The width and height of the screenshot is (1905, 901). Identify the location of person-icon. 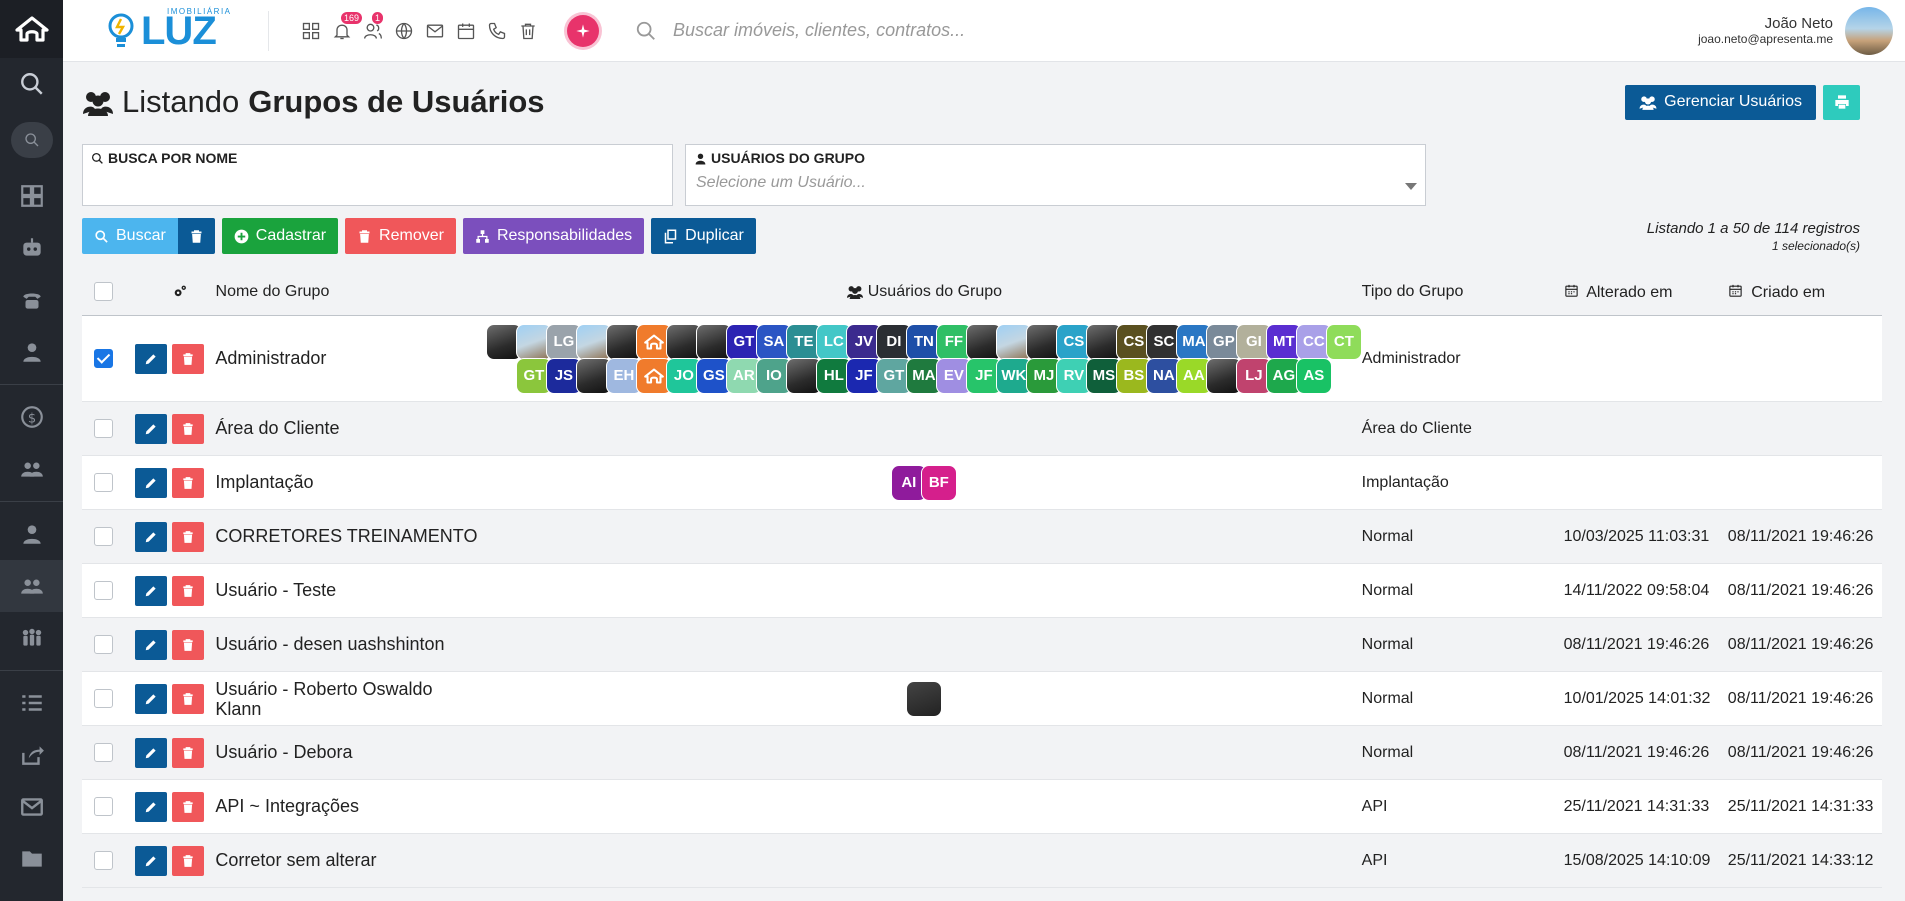
(31, 352).